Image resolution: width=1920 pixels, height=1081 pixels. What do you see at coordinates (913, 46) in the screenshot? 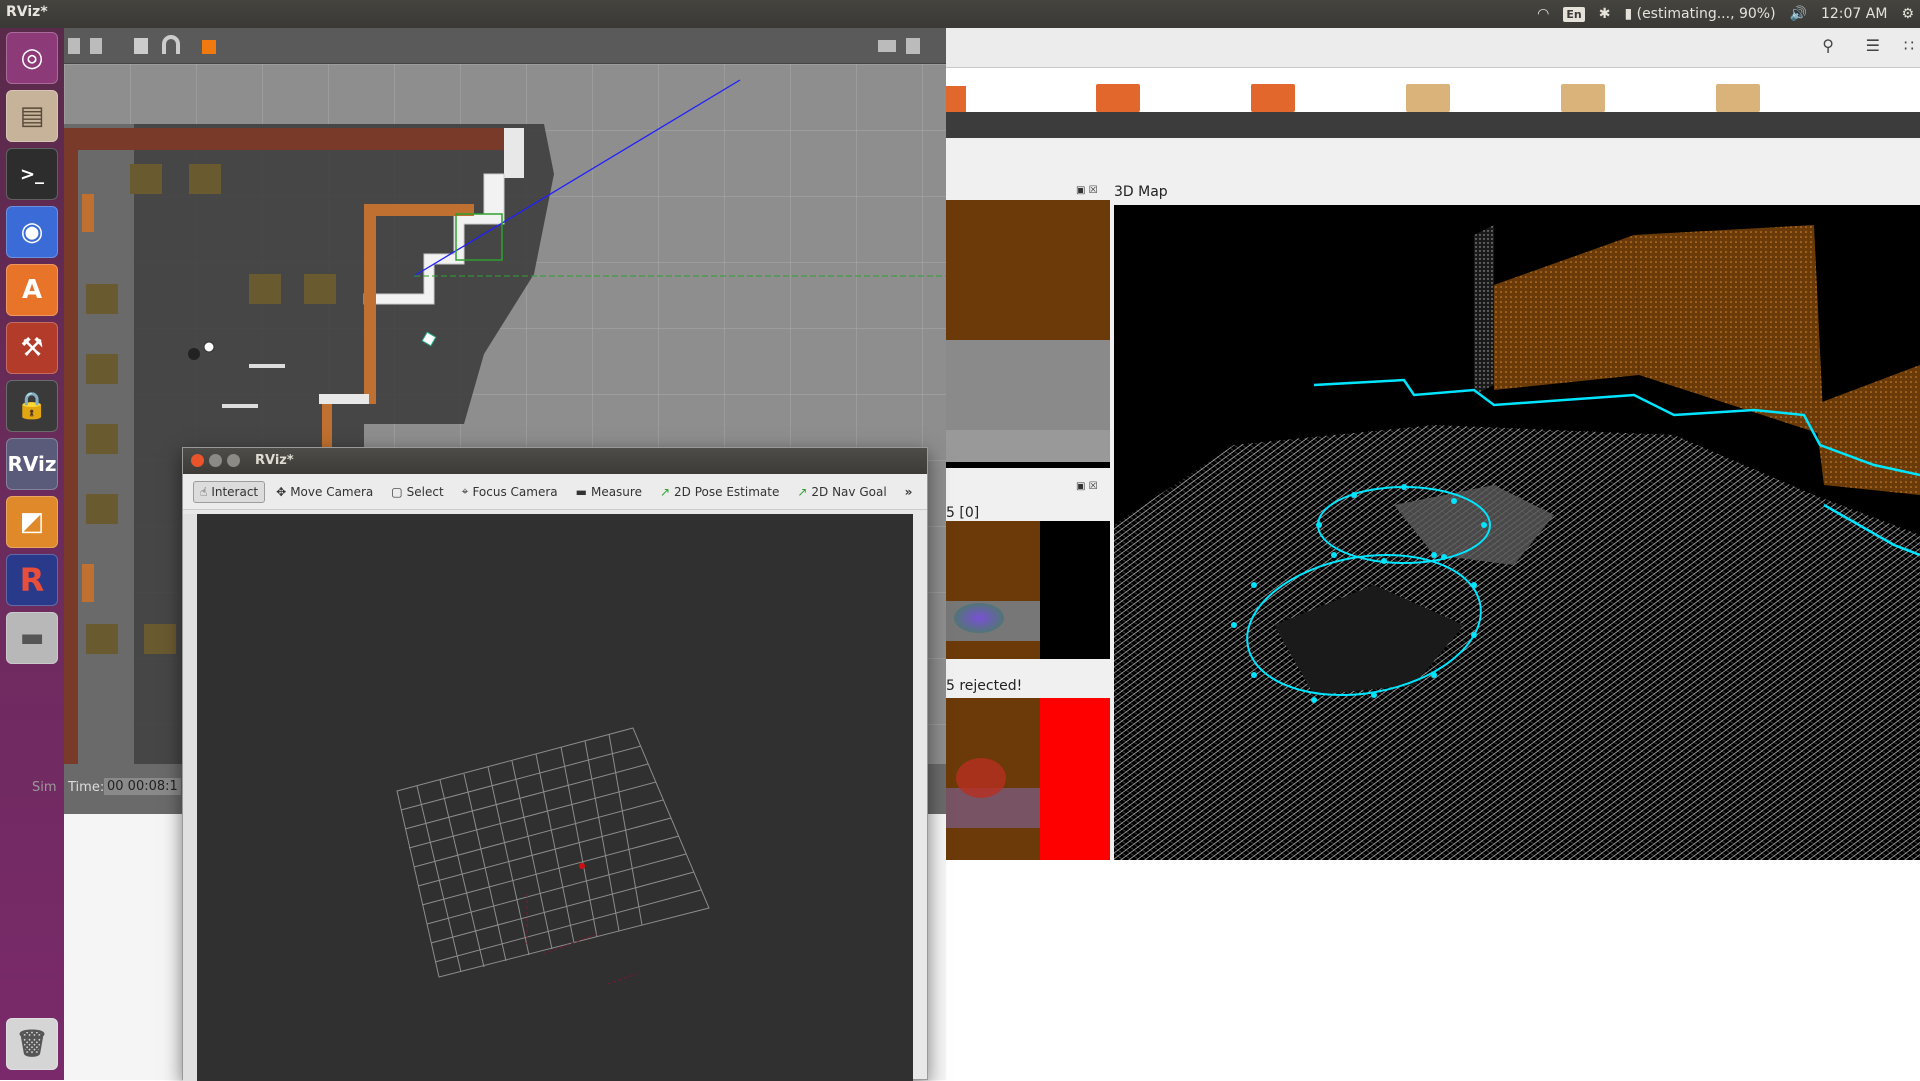
I see `log-icon` at bounding box center [913, 46].